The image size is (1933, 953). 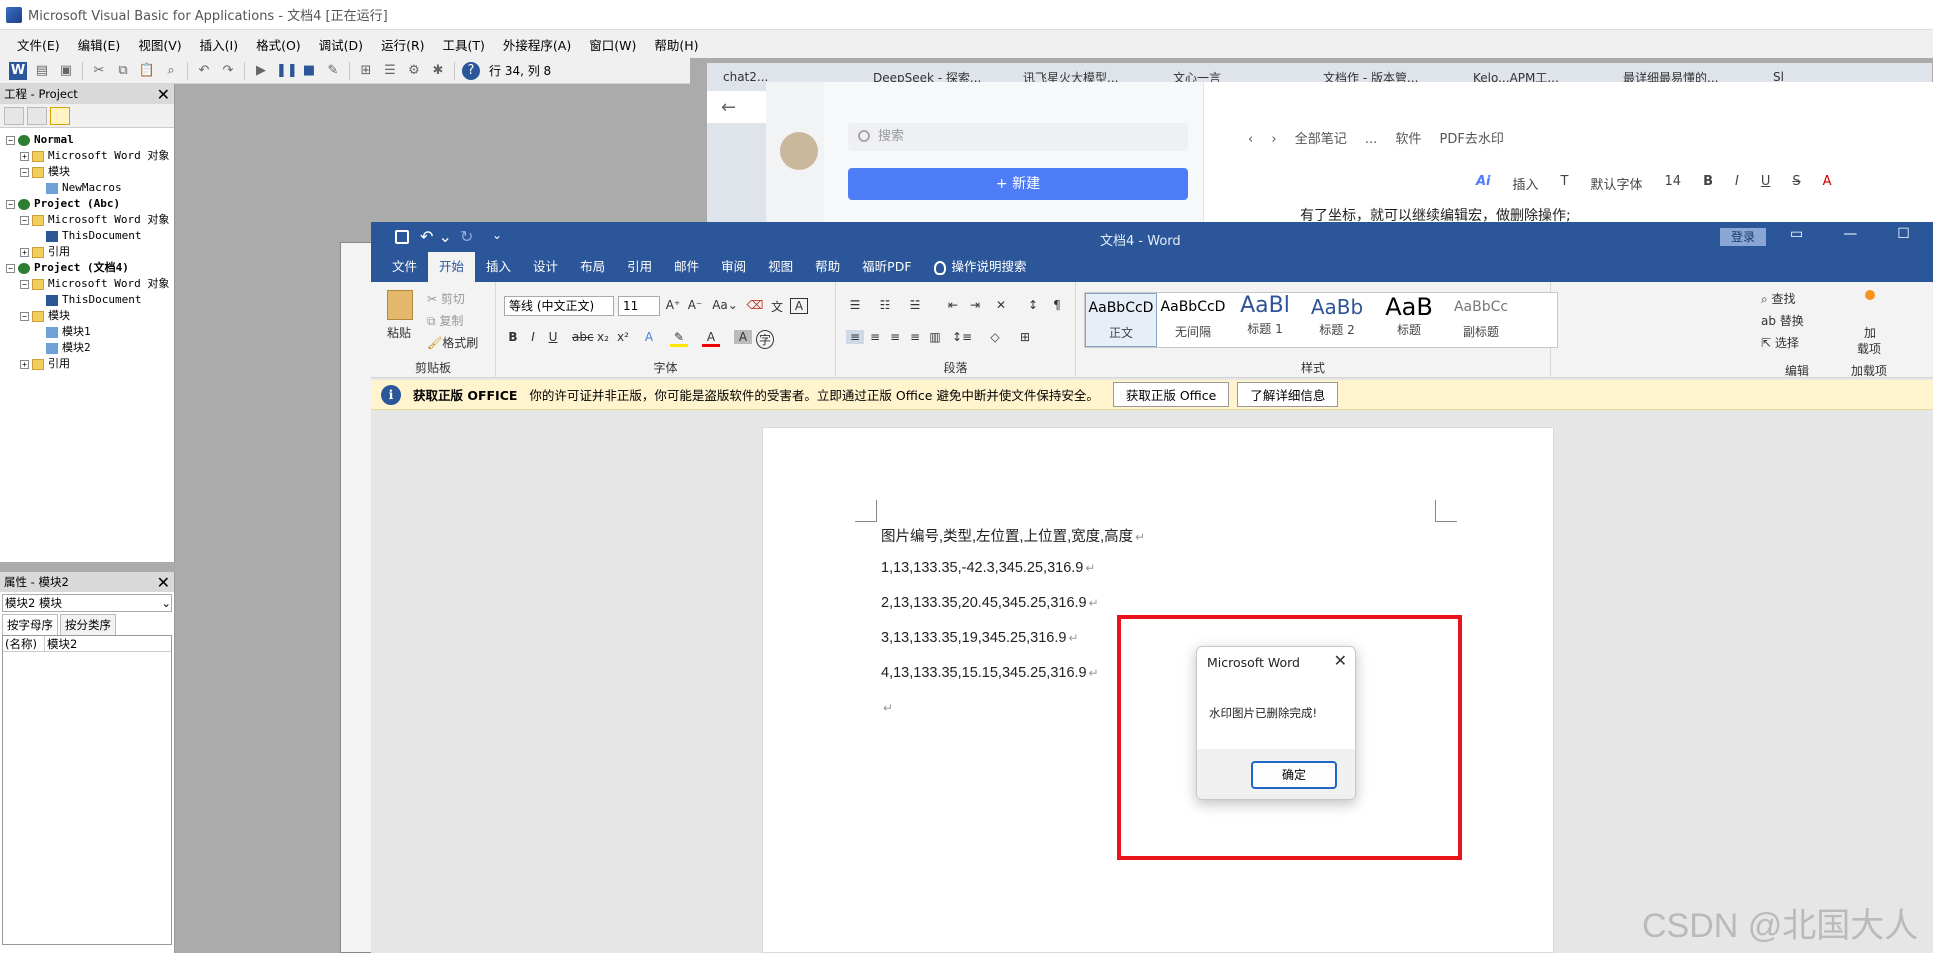 I want to click on superscript-icon: x², so click(x=623, y=337).